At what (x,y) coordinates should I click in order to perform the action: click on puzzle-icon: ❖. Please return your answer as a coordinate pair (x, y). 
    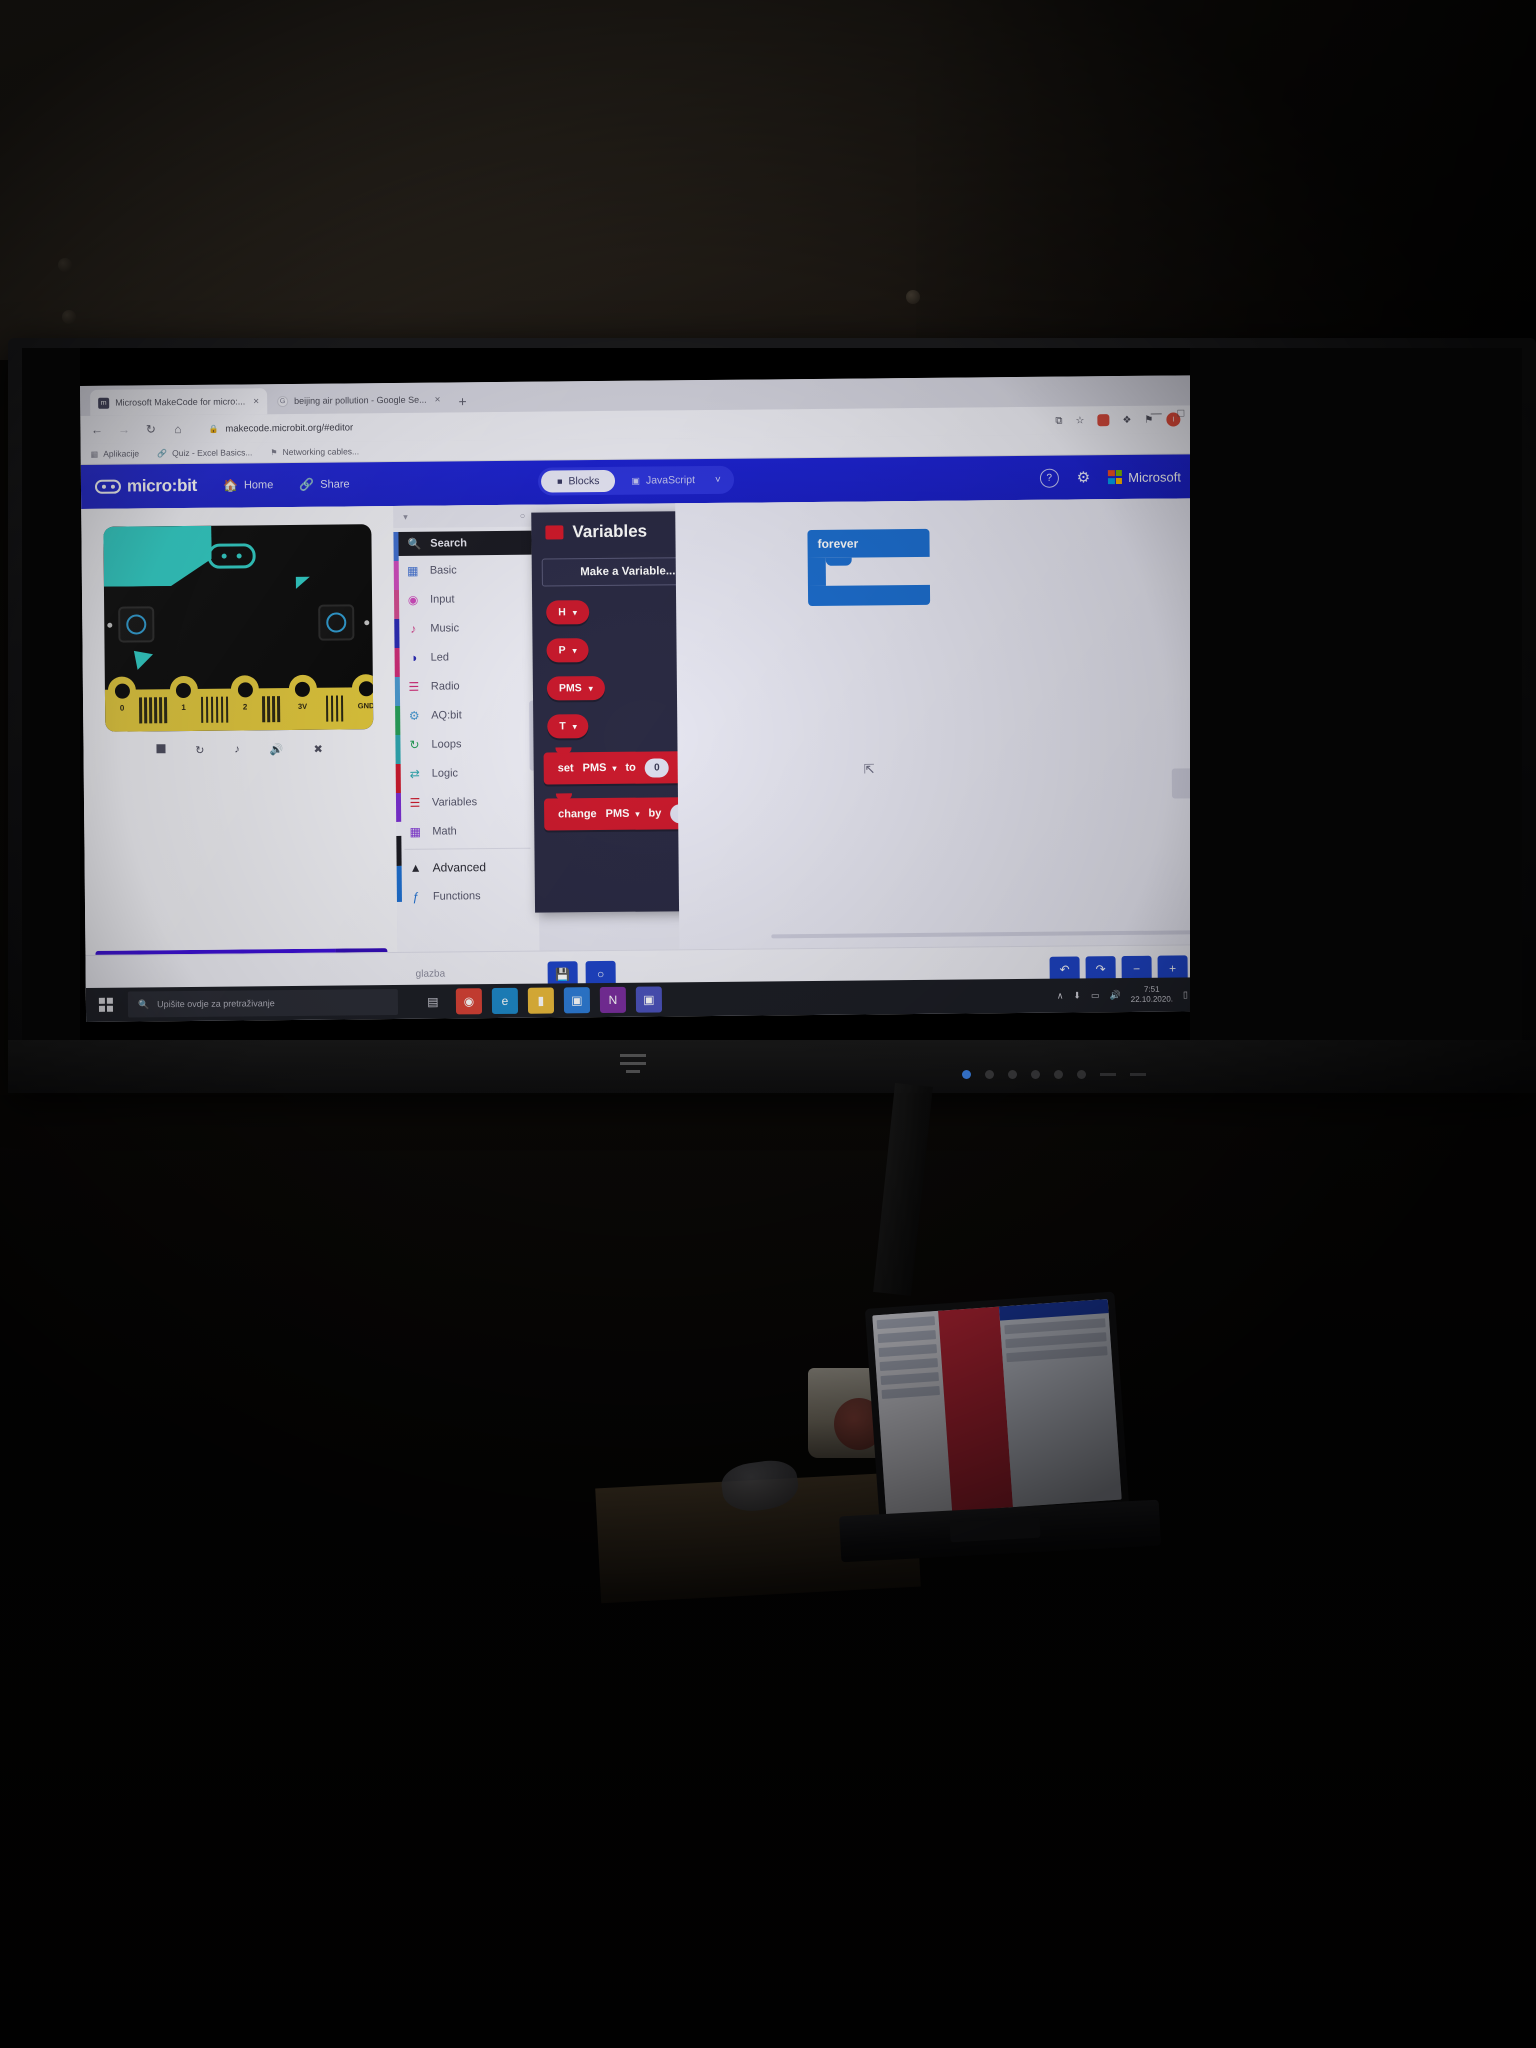
    Looking at the image, I should click on (1126, 419).